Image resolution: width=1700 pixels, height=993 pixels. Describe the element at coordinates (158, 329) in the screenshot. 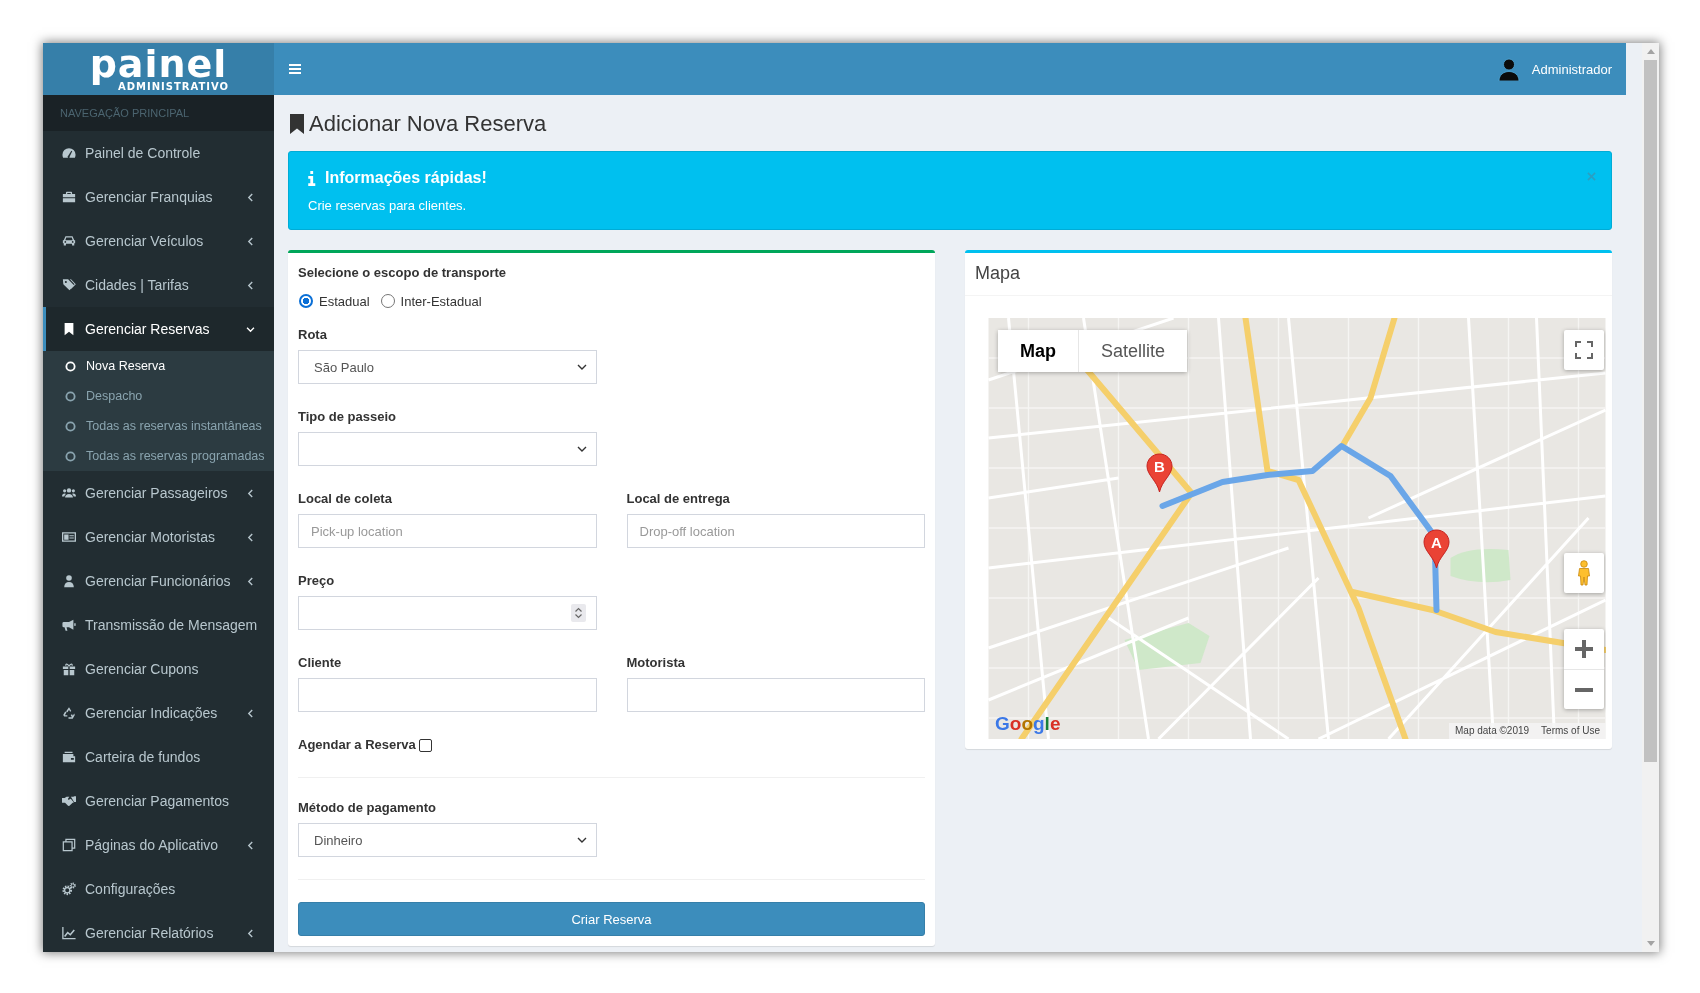

I see `sidebar-item: Gerenciar Reservas` at that location.